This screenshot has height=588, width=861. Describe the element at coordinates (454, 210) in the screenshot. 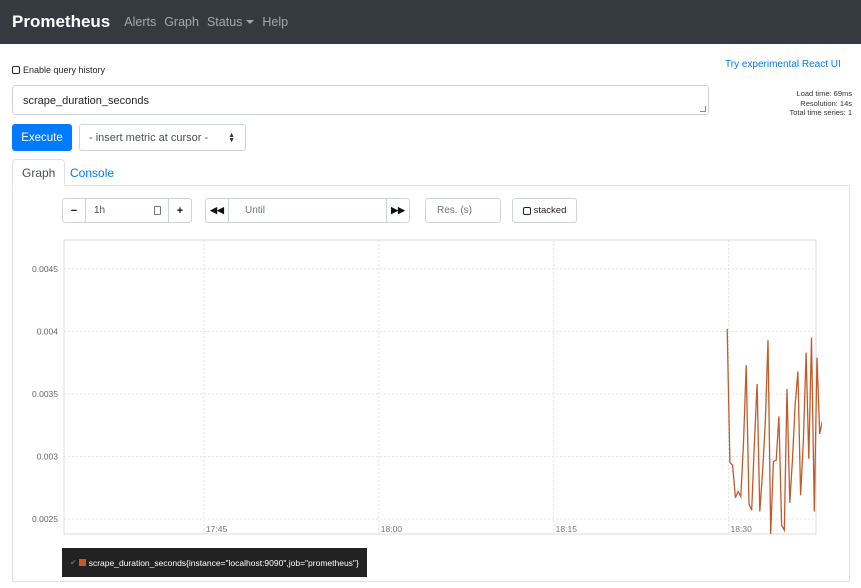

I see `res-placeholder: Res. (s)` at that location.